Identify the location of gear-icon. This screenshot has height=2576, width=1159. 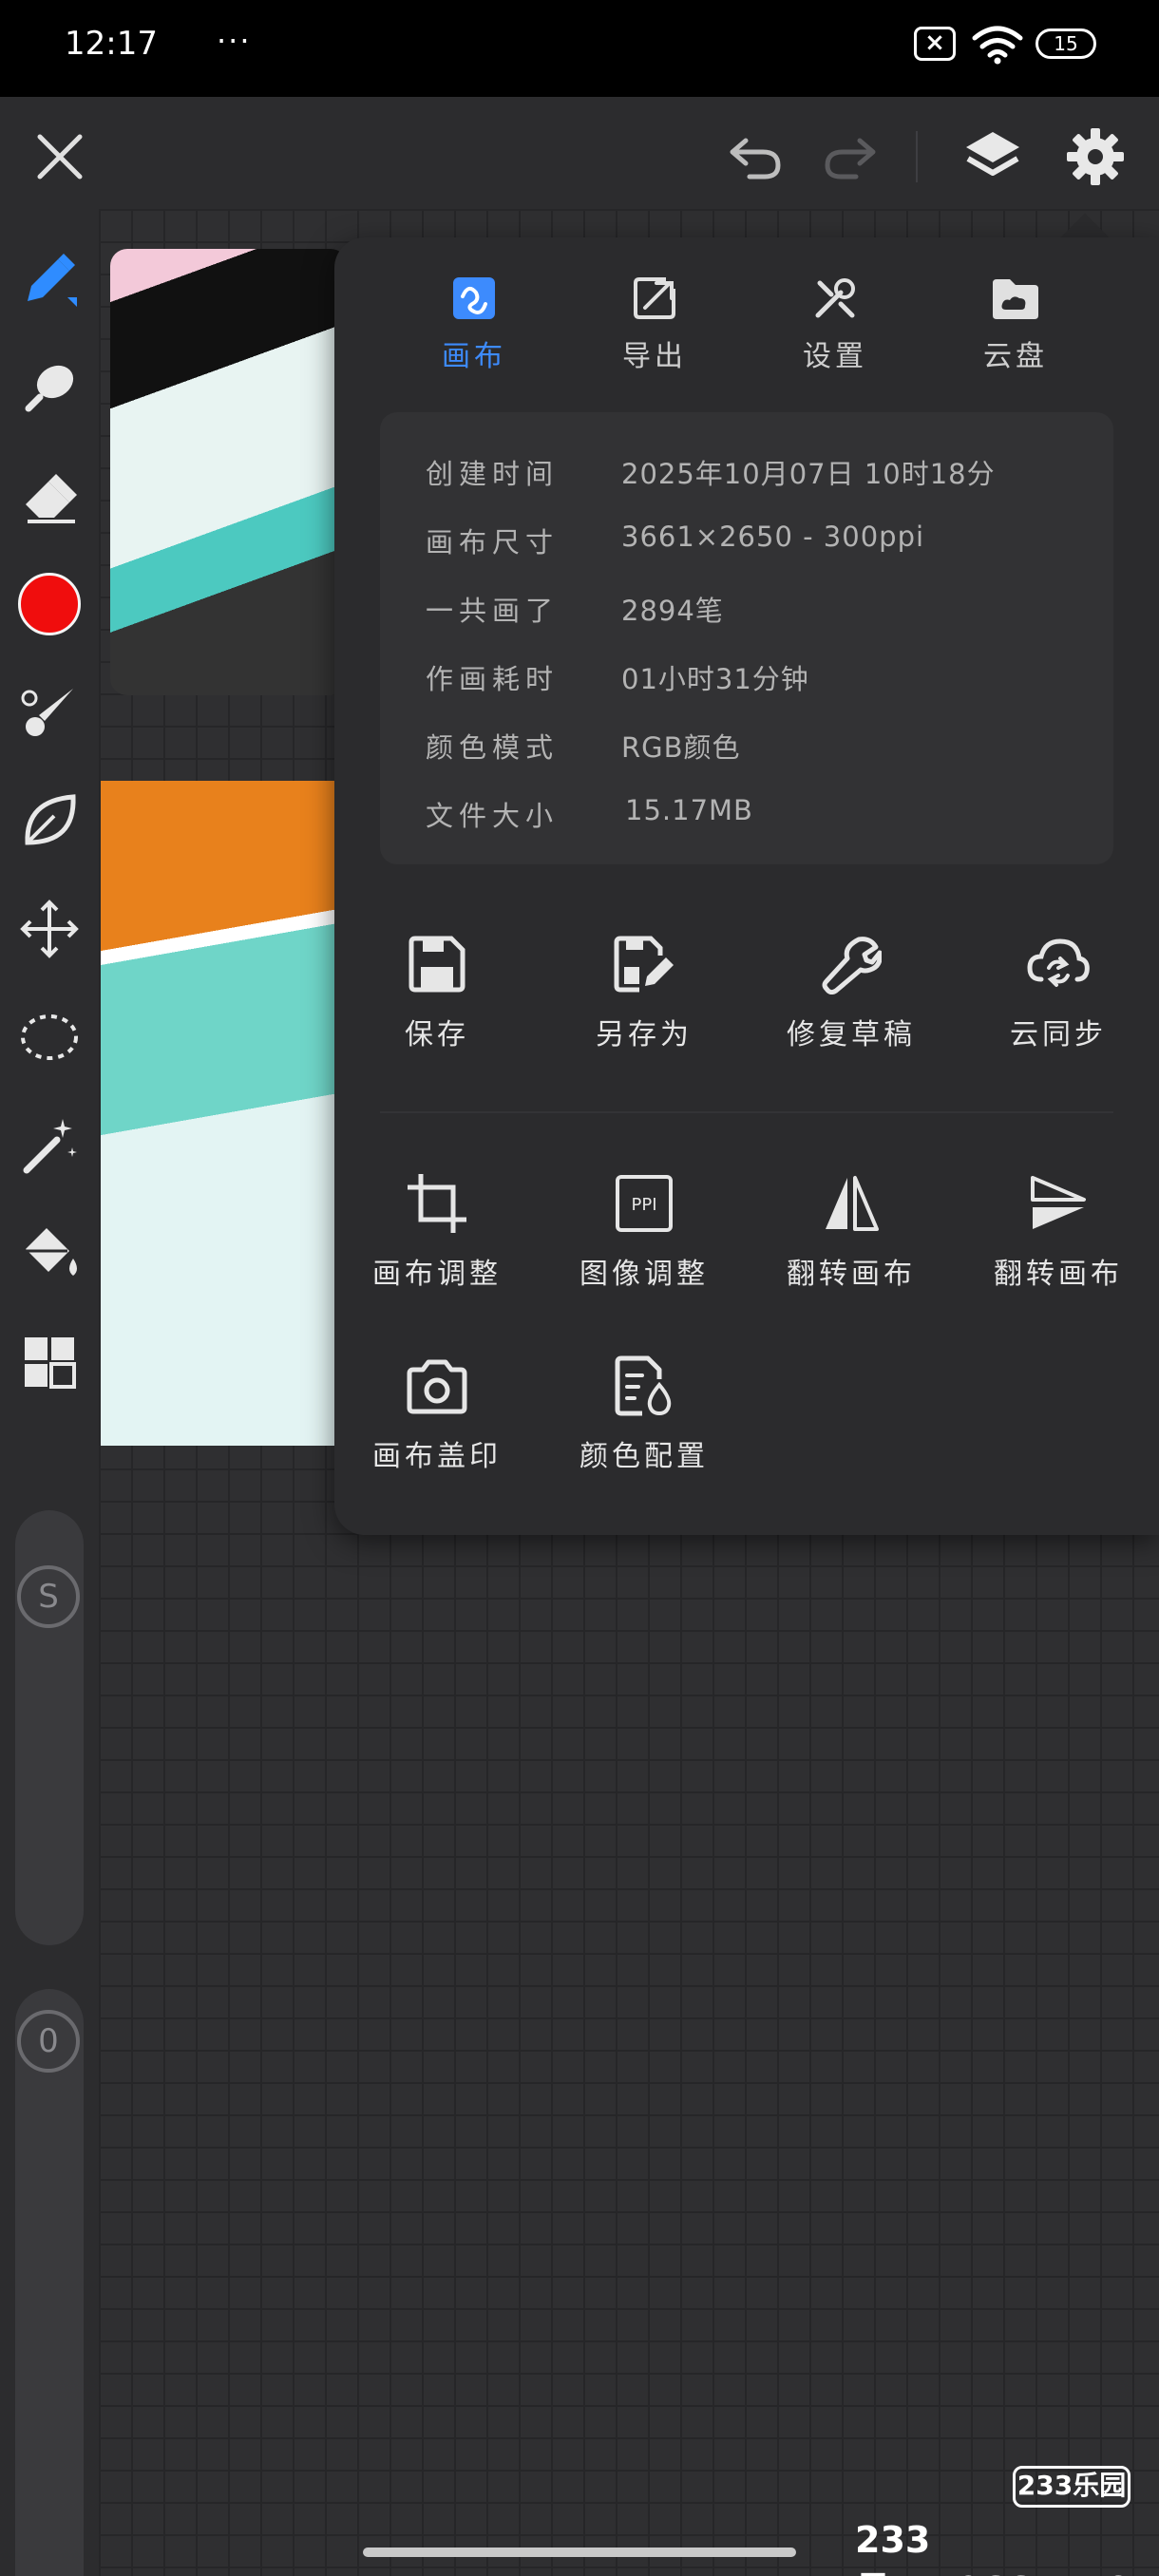
(1095, 156).